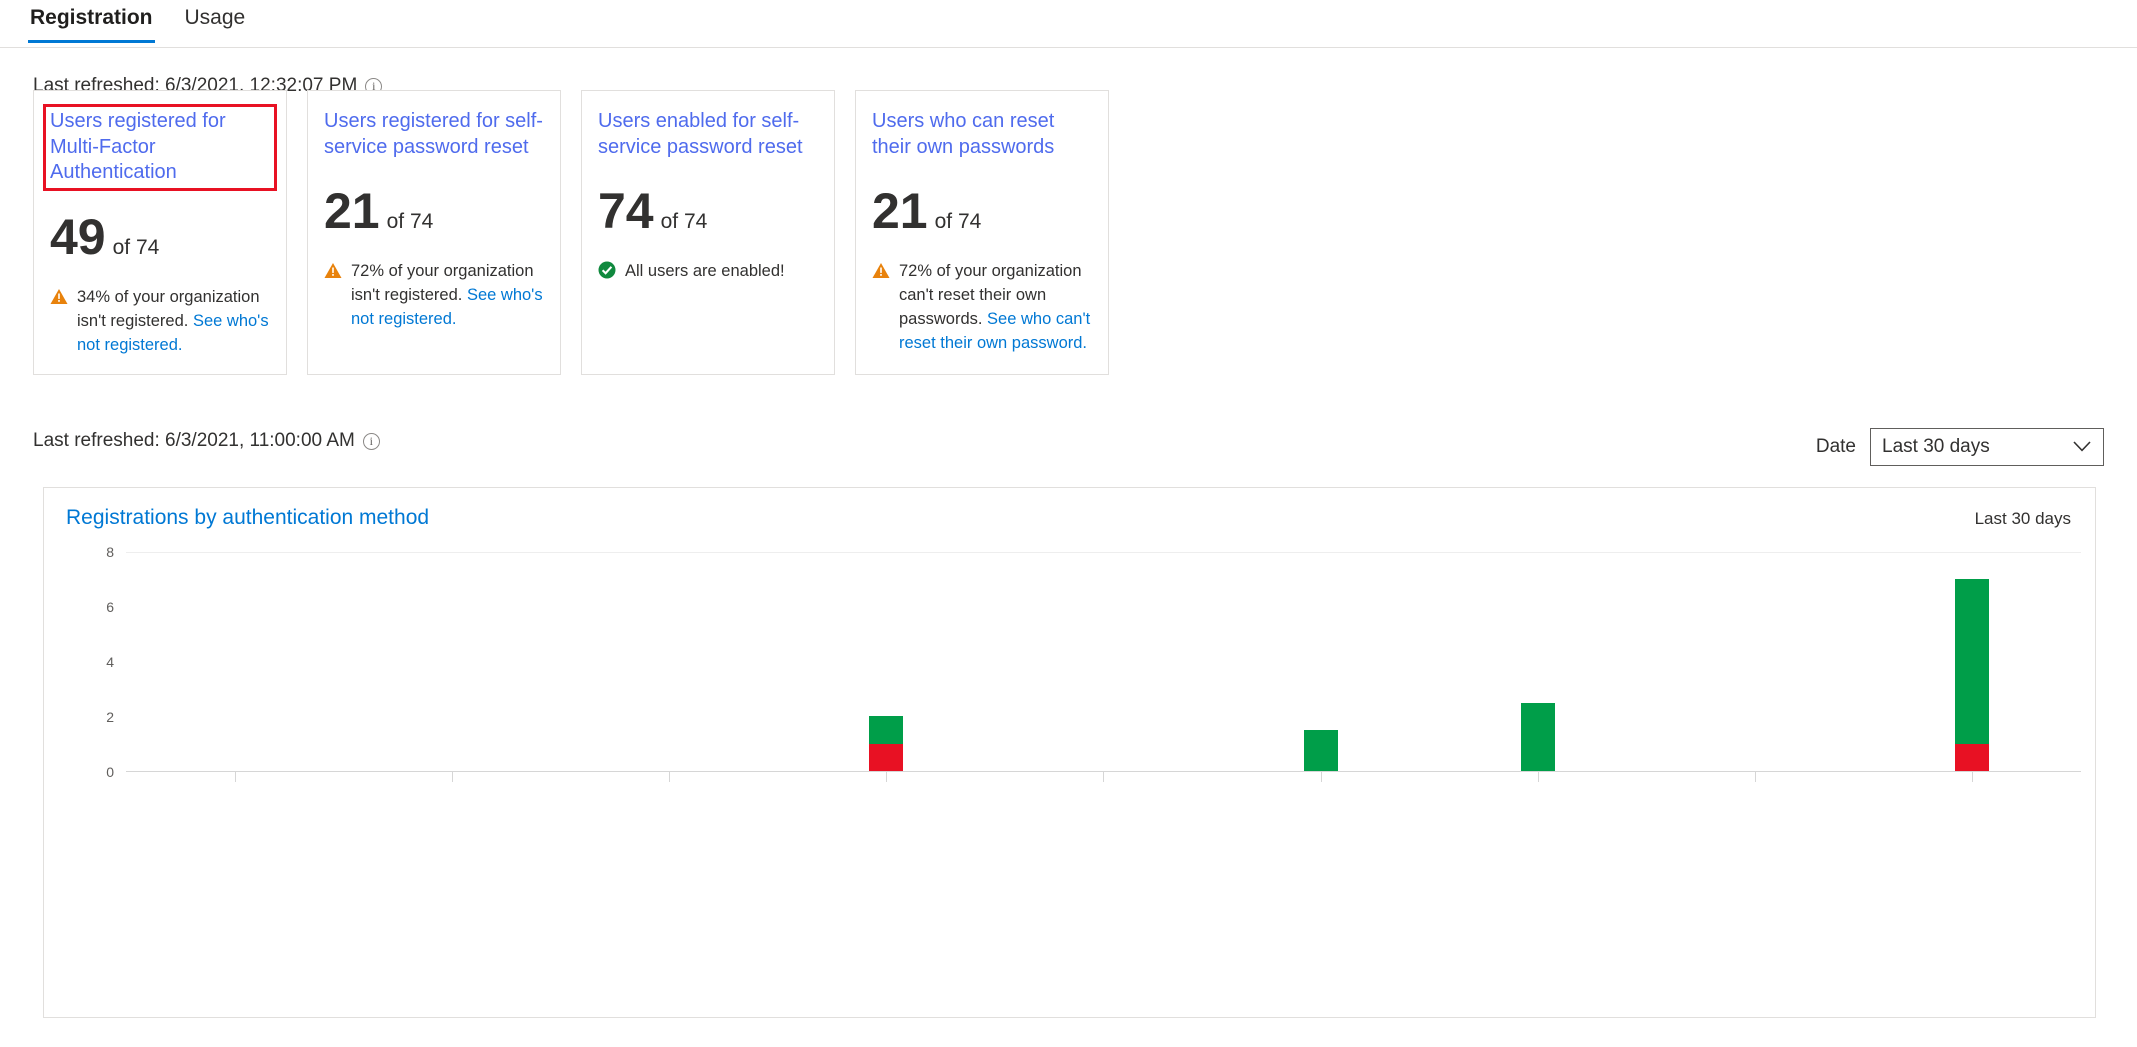 The image size is (2137, 1047). I want to click on date-filter: Date Last 30 days, so click(1960, 447).